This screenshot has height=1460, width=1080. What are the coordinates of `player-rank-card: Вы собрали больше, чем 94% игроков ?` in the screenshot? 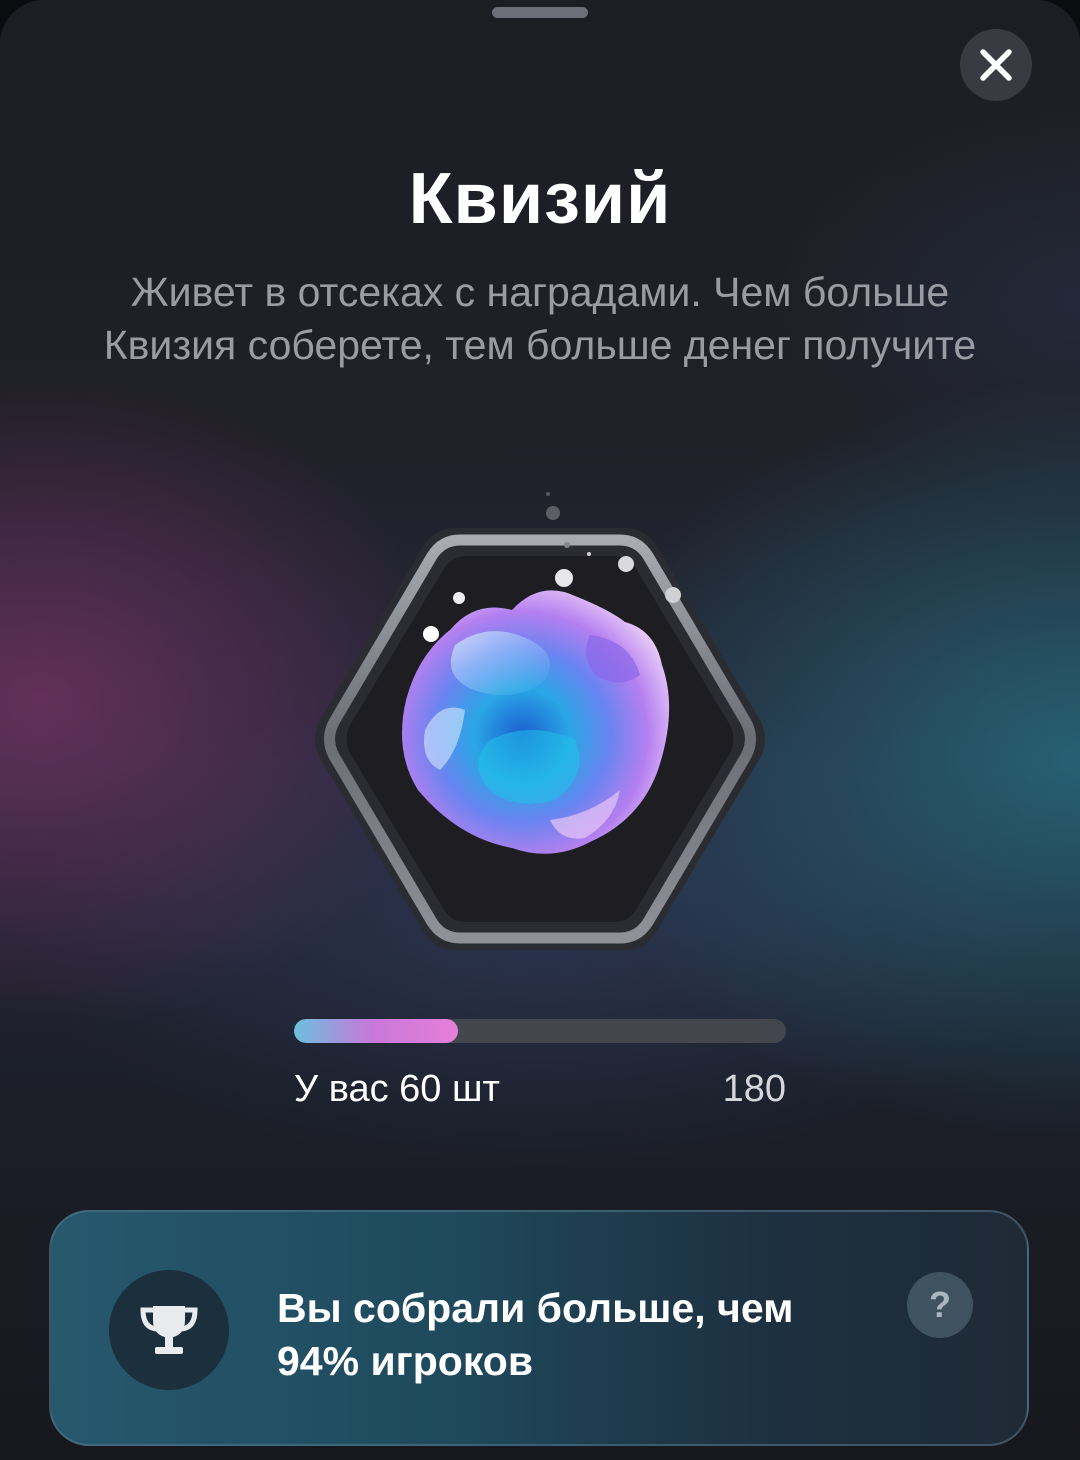 It's located at (539, 1328).